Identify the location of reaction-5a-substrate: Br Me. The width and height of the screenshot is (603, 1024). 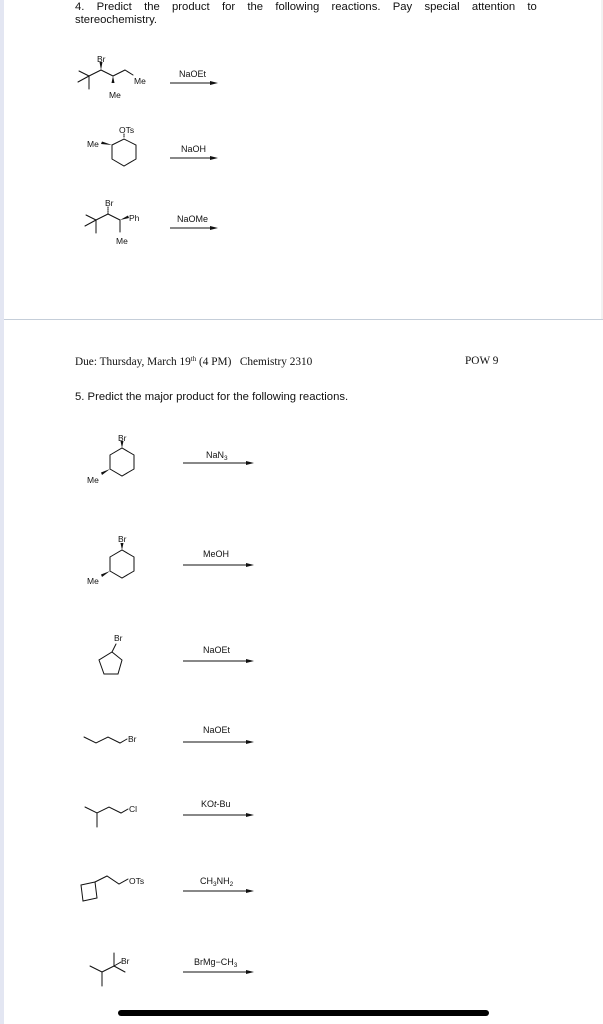
(111, 459).